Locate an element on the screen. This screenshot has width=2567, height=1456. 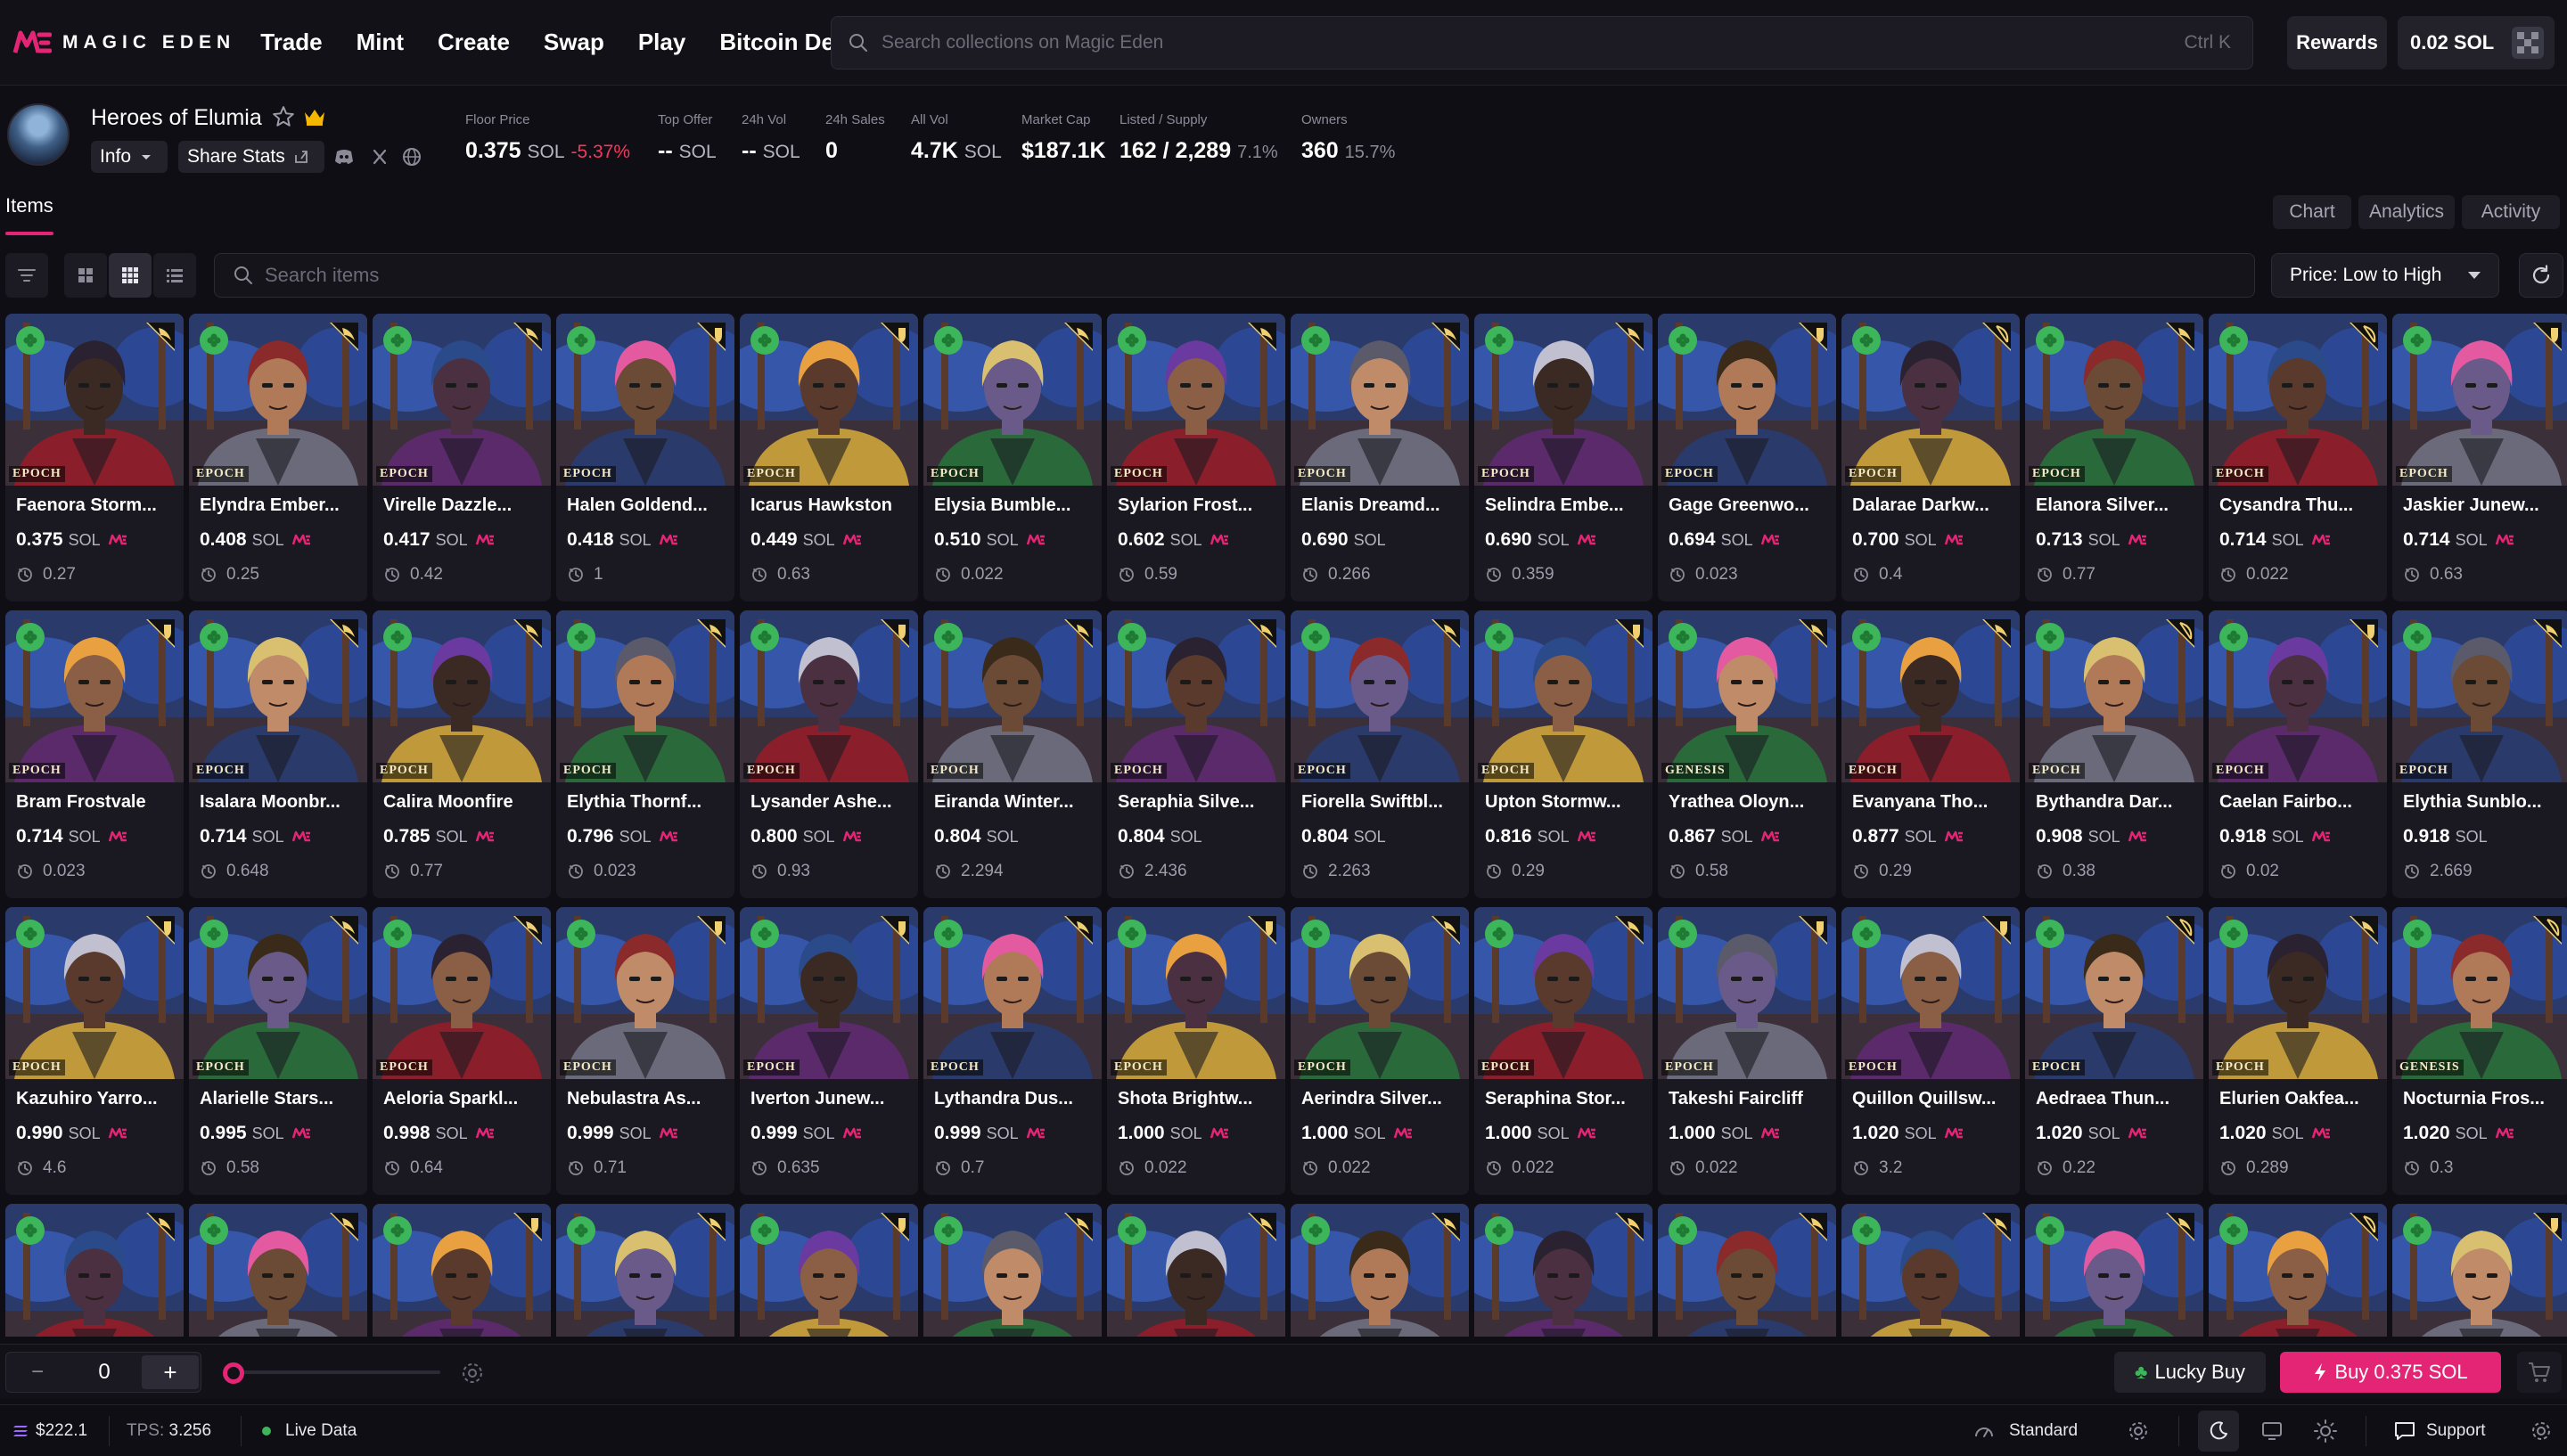
nft-card: EPOCH Eiranda Winter... 0.804 SOL 2.294 is located at coordinates (1012, 754).